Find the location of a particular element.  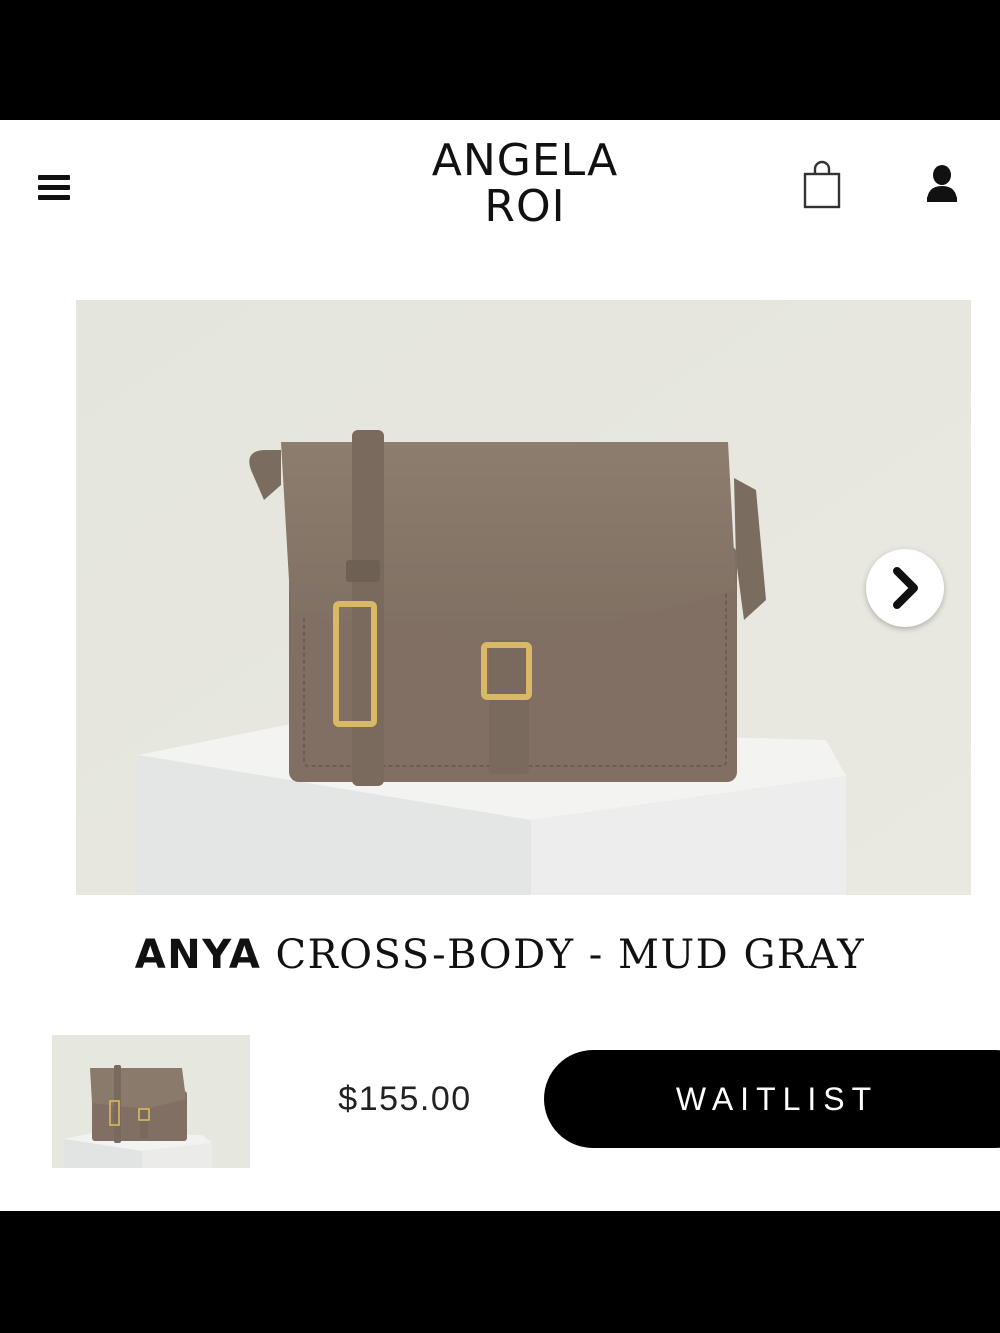

product-title: ANYA CROSS-BODY - MUD GRAY is located at coordinates (500, 955).